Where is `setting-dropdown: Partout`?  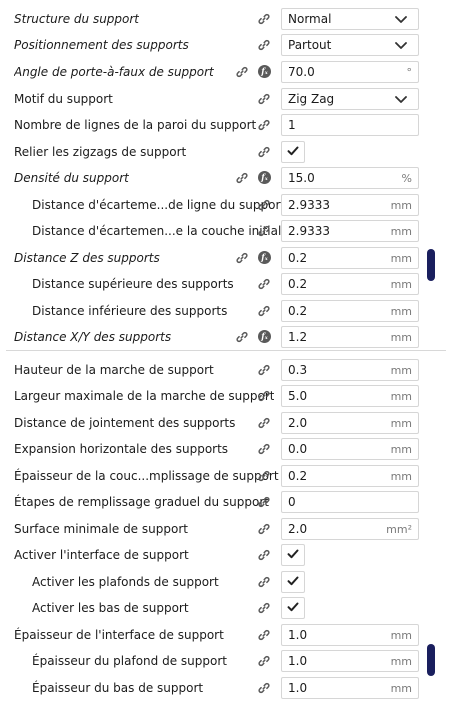
setting-dropdown: Partout is located at coordinates (350, 45).